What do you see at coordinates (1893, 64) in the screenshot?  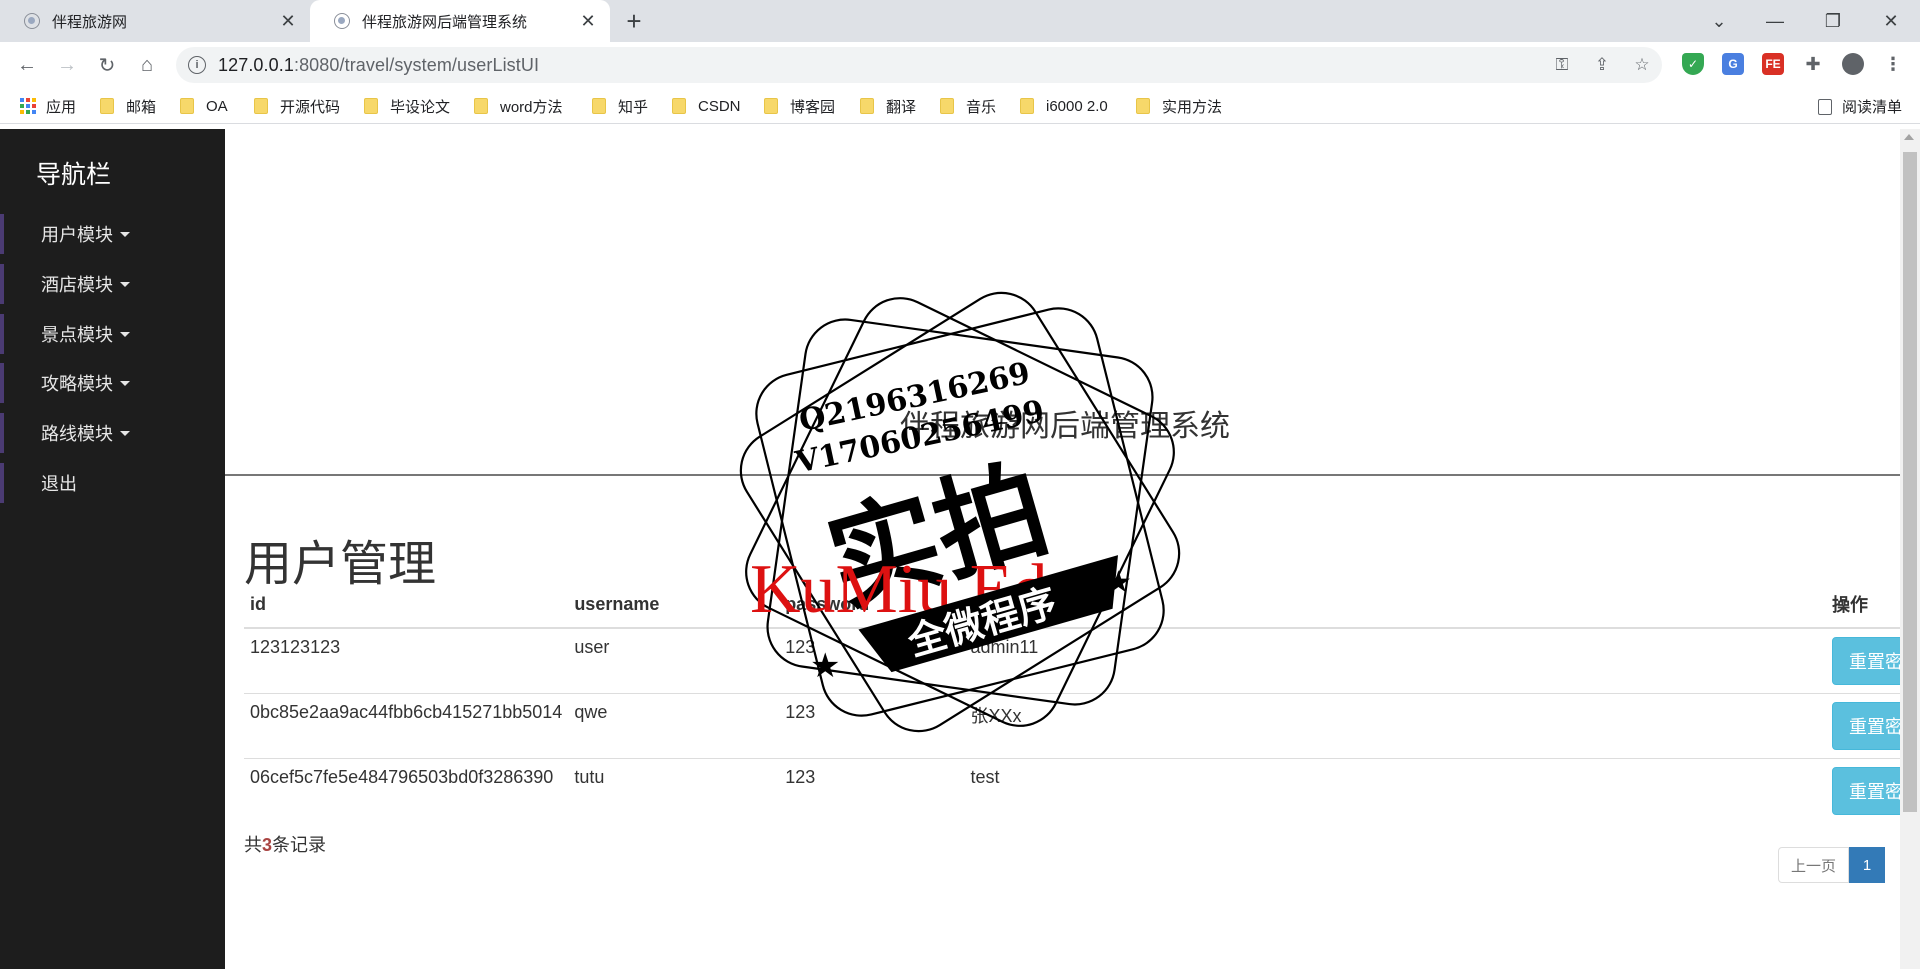 I see `menu-kebab-icon: ⋮` at bounding box center [1893, 64].